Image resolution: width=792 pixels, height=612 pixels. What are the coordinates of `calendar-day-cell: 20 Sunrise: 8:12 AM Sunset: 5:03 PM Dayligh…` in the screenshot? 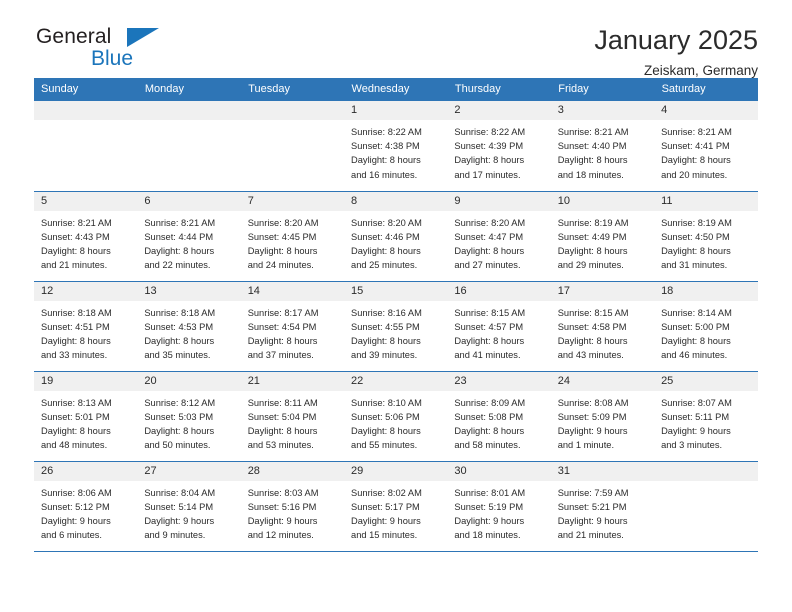 It's located at (189, 416).